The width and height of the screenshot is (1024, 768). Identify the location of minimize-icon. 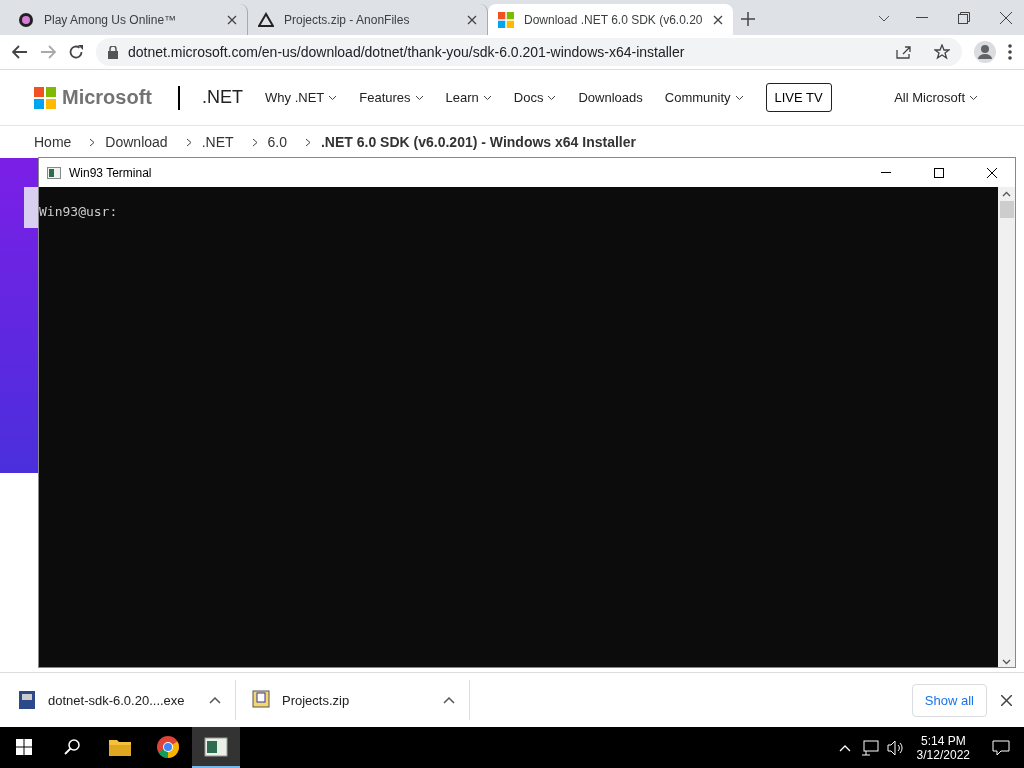
(922, 18).